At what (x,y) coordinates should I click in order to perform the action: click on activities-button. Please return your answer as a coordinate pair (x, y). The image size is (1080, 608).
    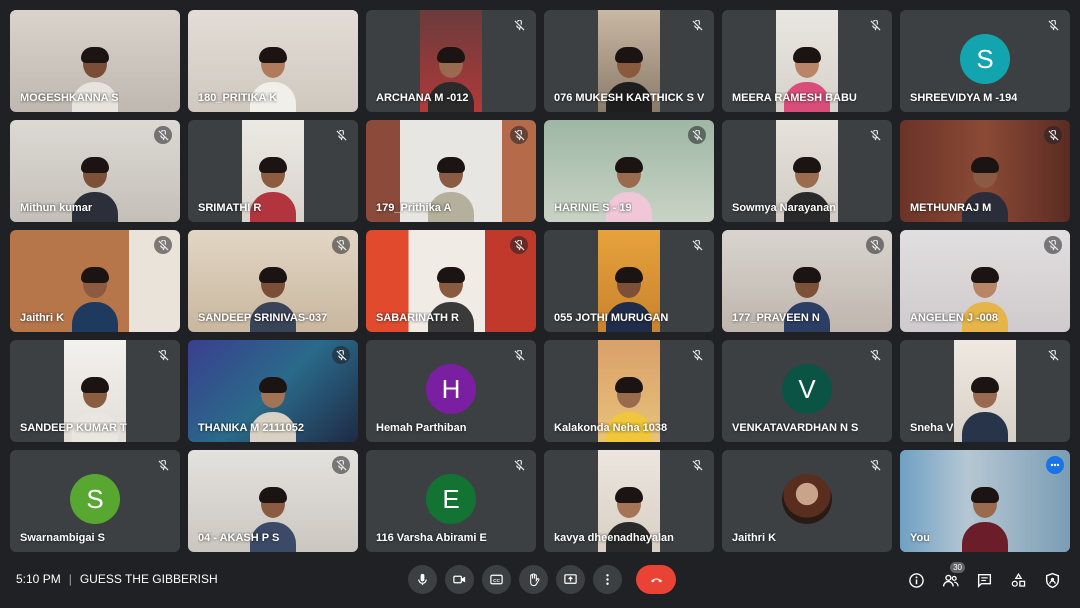
    Looking at the image, I should click on (1018, 580).